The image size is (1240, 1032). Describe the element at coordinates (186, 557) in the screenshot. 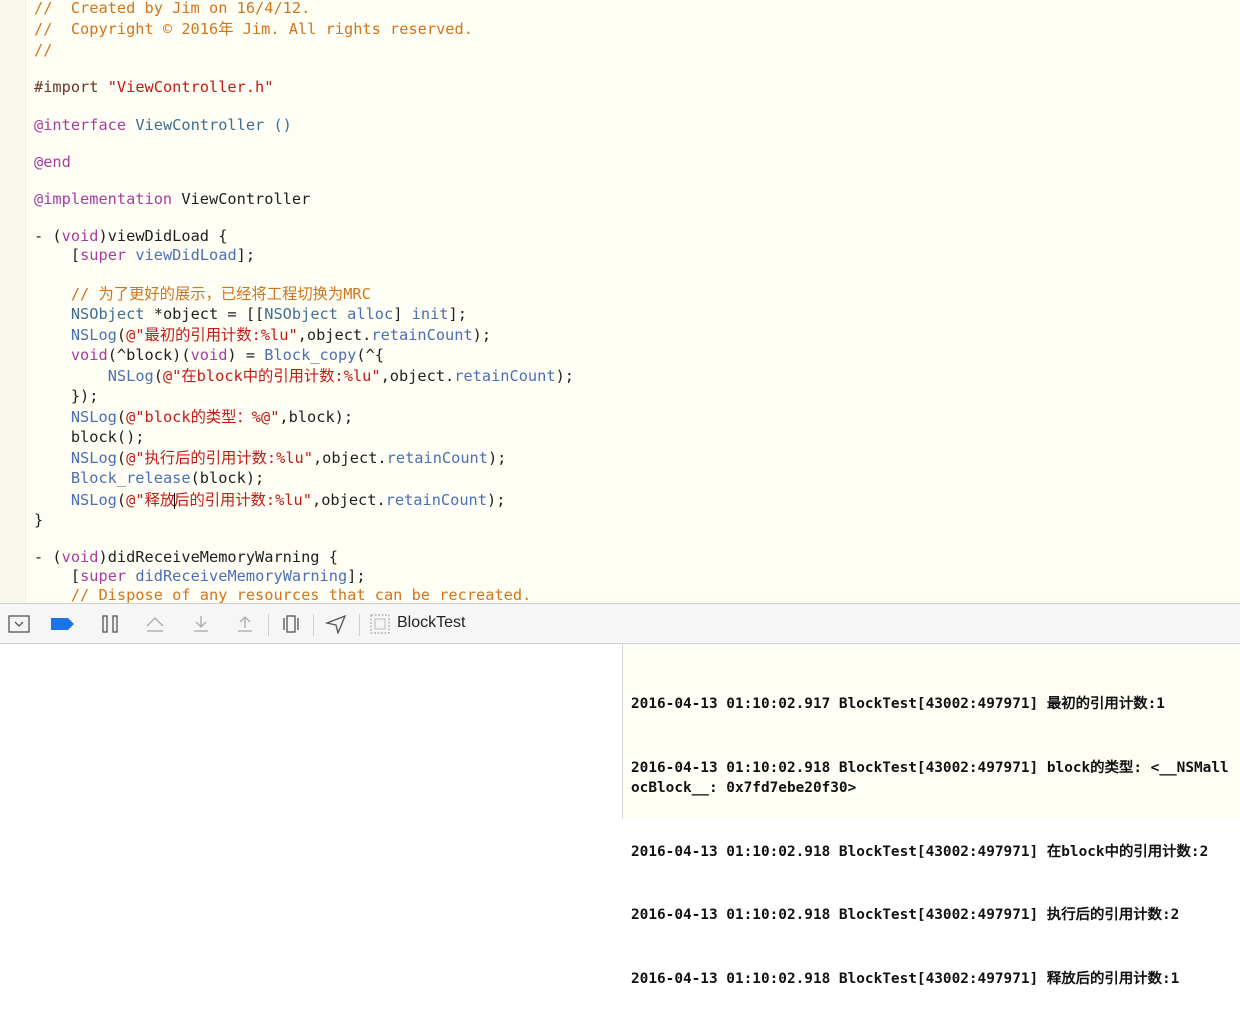

I see `code-line: - (void)didReceiveMemoryWarning {` at that location.